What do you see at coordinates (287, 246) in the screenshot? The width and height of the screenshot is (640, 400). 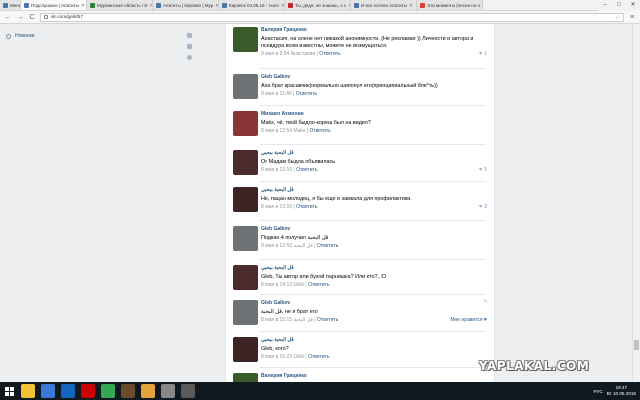 I see `comment-date: 8 мая в 13:53 ڤل البحبة` at bounding box center [287, 246].